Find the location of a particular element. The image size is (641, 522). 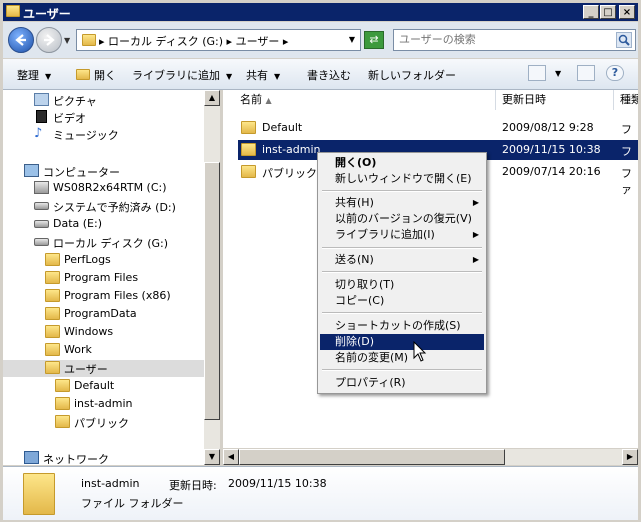

mouse-cursor-icon is located at coordinates (420, 351).